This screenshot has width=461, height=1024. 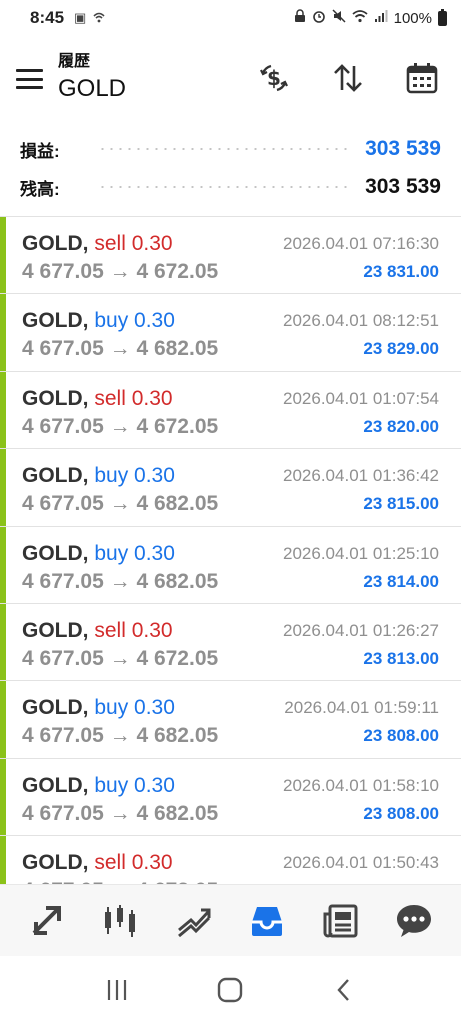 I want to click on trade-datetime: 2026.04.01 01:25:10, so click(x=361, y=553).